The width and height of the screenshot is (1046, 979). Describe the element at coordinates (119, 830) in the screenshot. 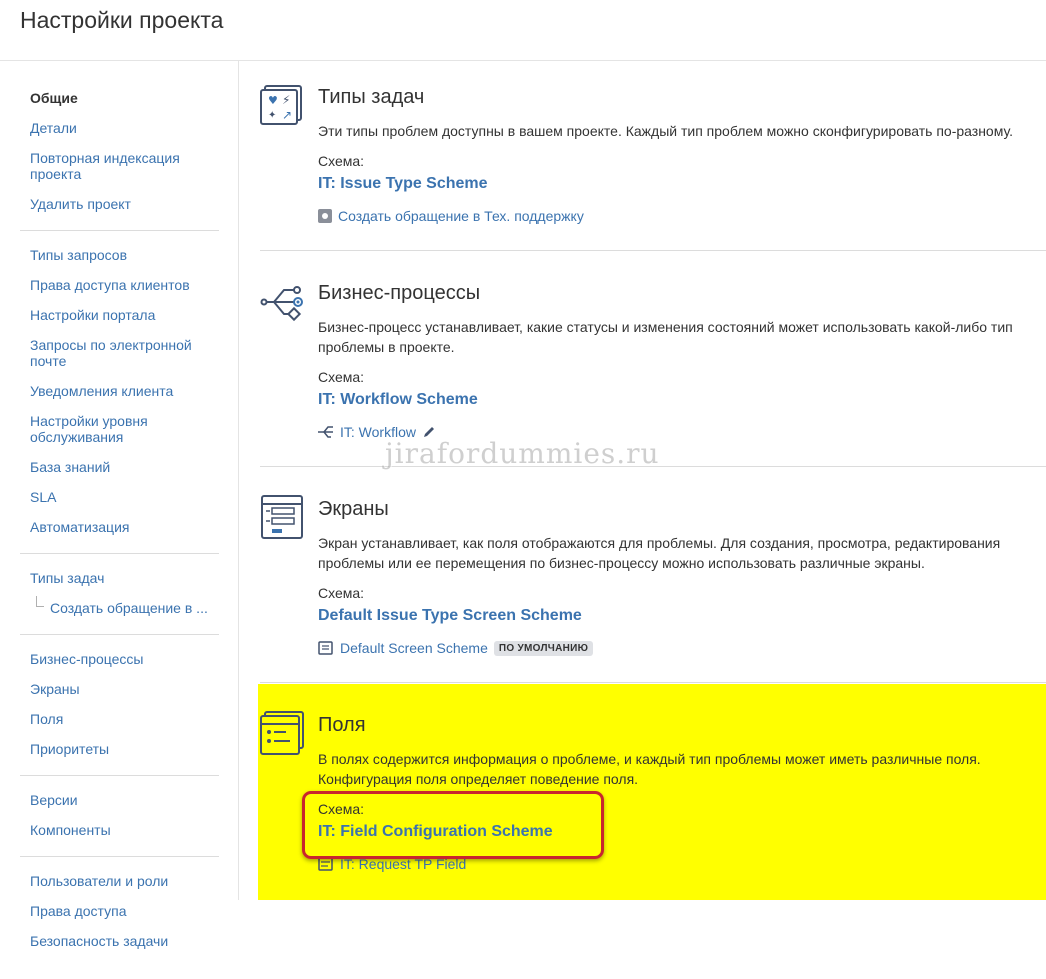

I see `sidebar-item-components: Компоненты` at that location.